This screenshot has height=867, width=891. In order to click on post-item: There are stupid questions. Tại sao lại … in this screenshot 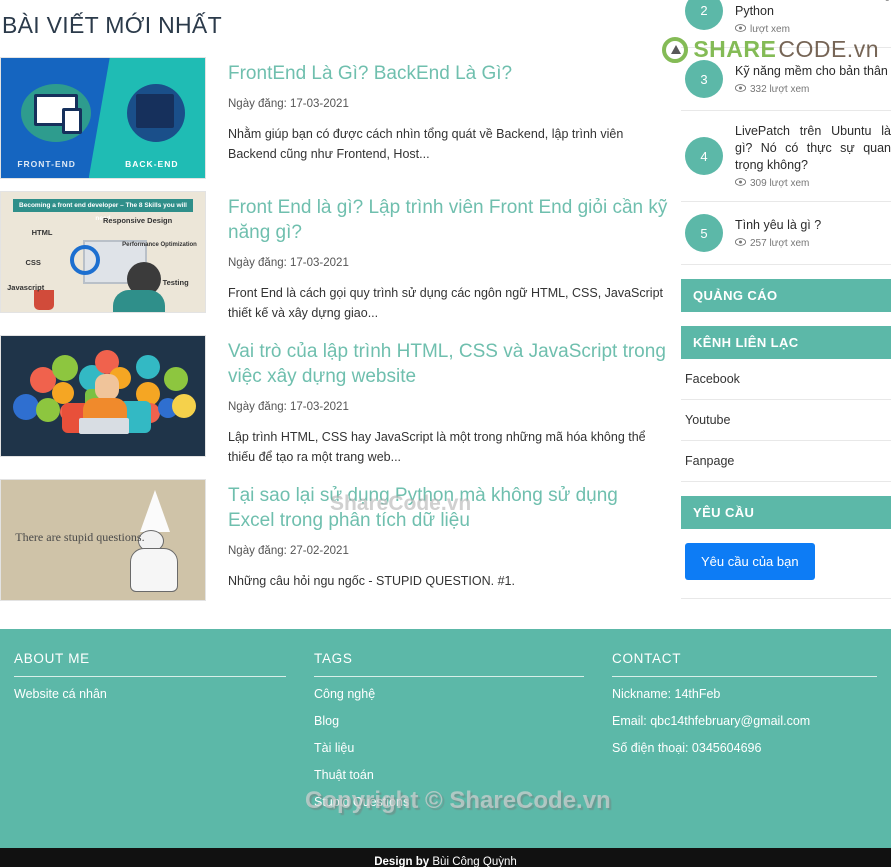, I will do `click(334, 540)`.